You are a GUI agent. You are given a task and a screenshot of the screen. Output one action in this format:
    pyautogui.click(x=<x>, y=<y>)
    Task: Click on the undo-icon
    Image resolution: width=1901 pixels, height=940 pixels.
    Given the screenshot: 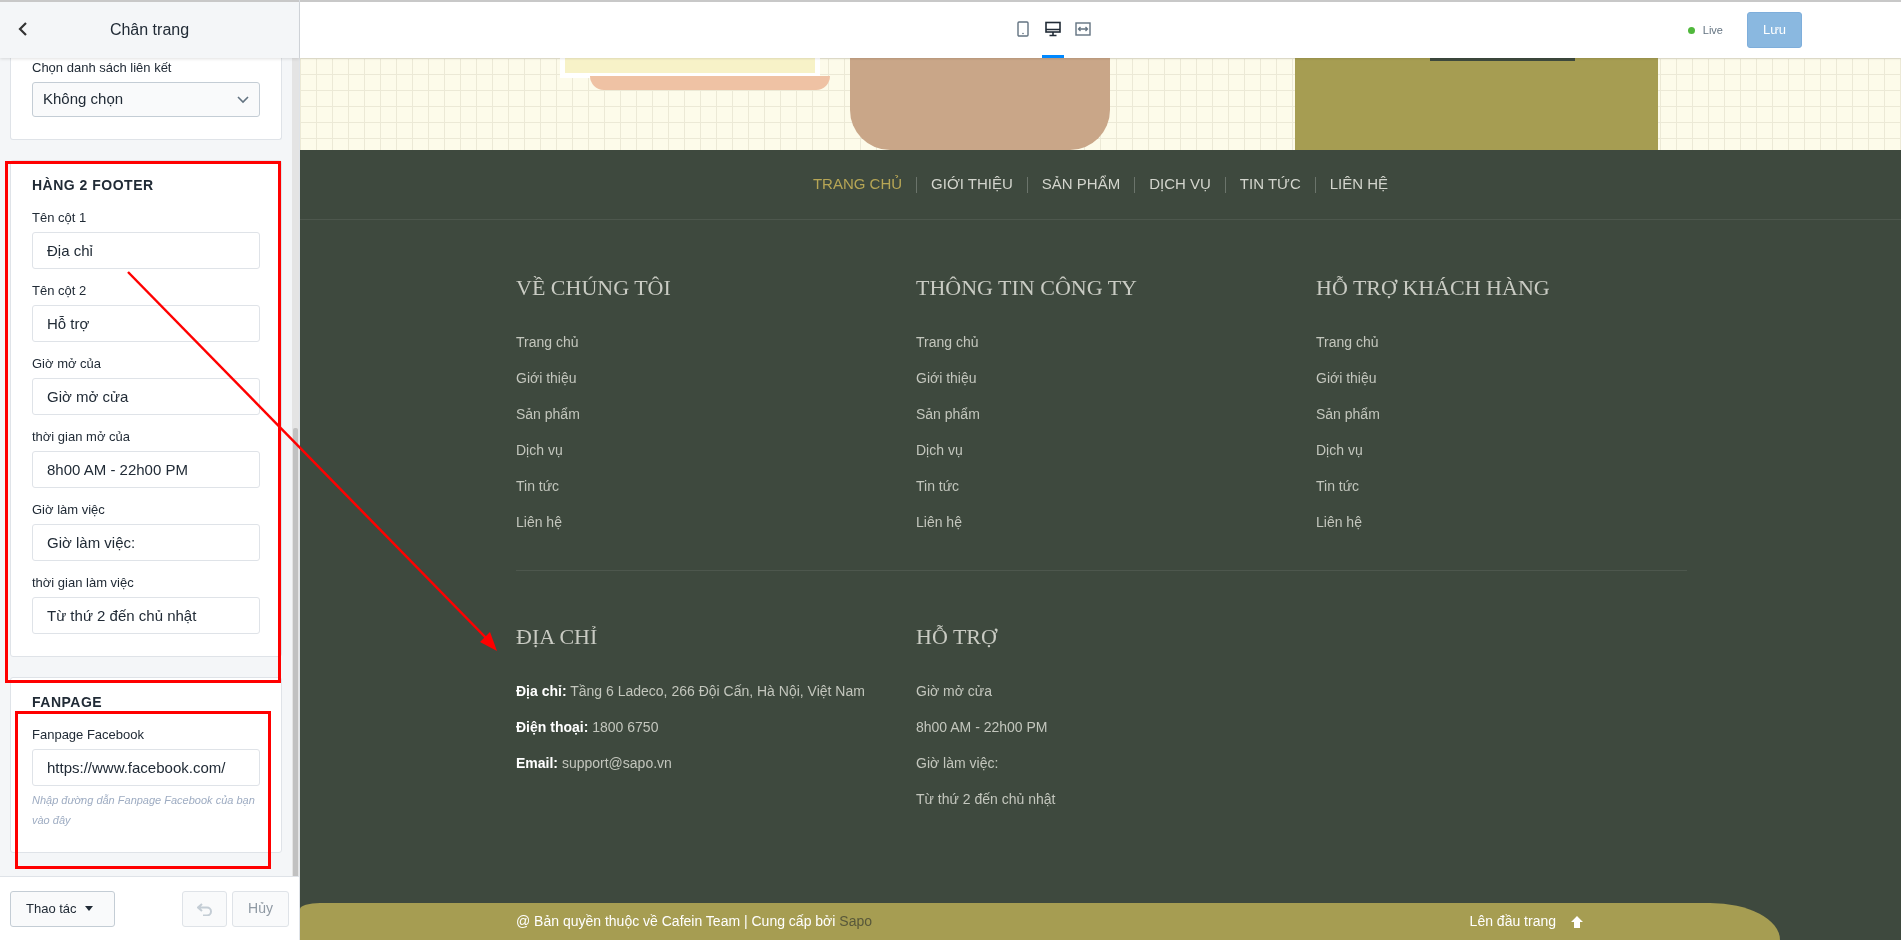 What is the action you would take?
    pyautogui.click(x=204, y=908)
    